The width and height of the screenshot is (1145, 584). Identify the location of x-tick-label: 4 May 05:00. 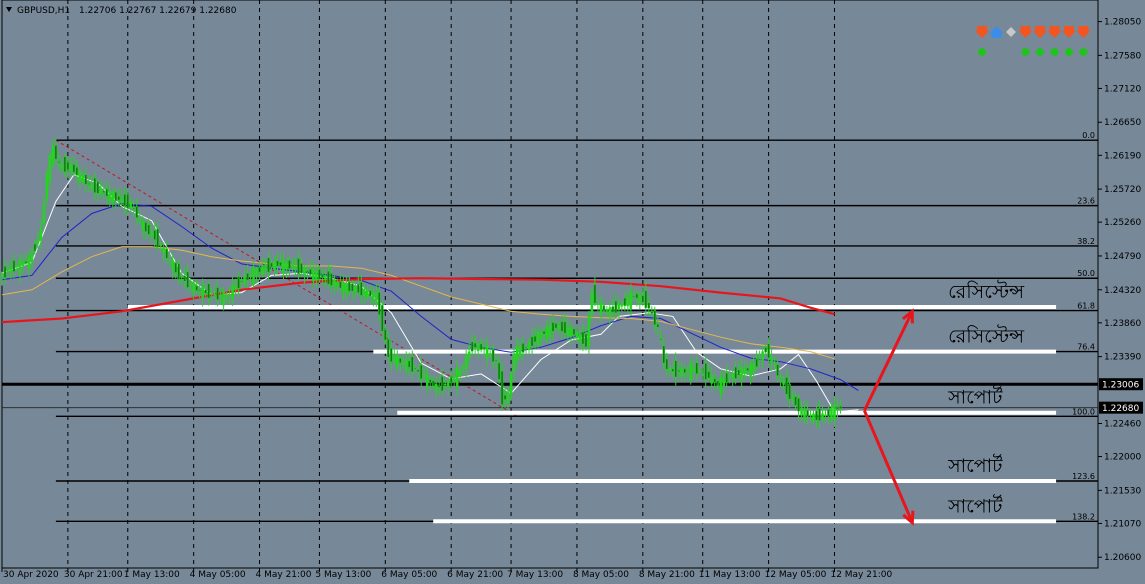
(218, 575).